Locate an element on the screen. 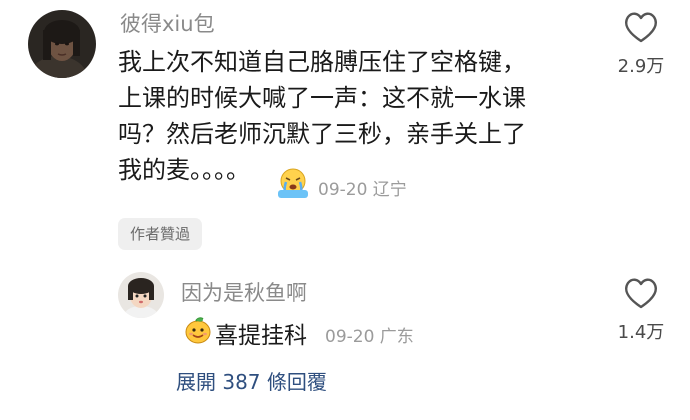  crying-emoji-icon is located at coordinates (293, 183).